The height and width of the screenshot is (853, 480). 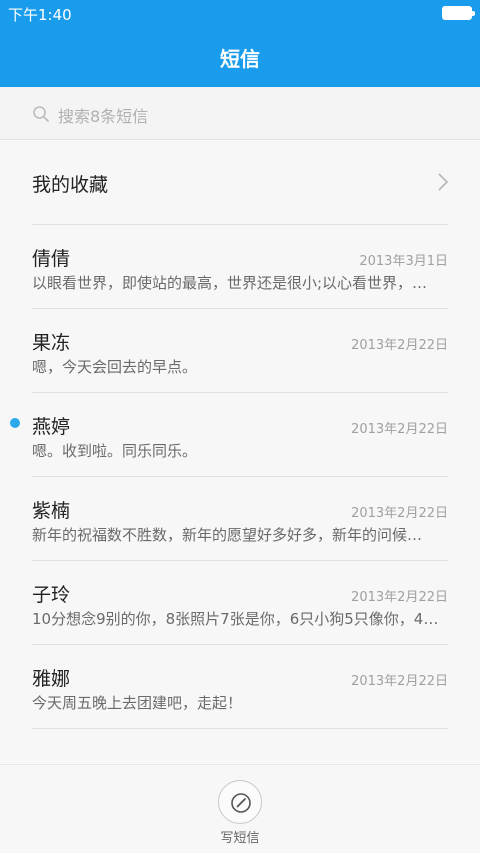 I want to click on contact-name: 果冻, so click(x=51, y=343).